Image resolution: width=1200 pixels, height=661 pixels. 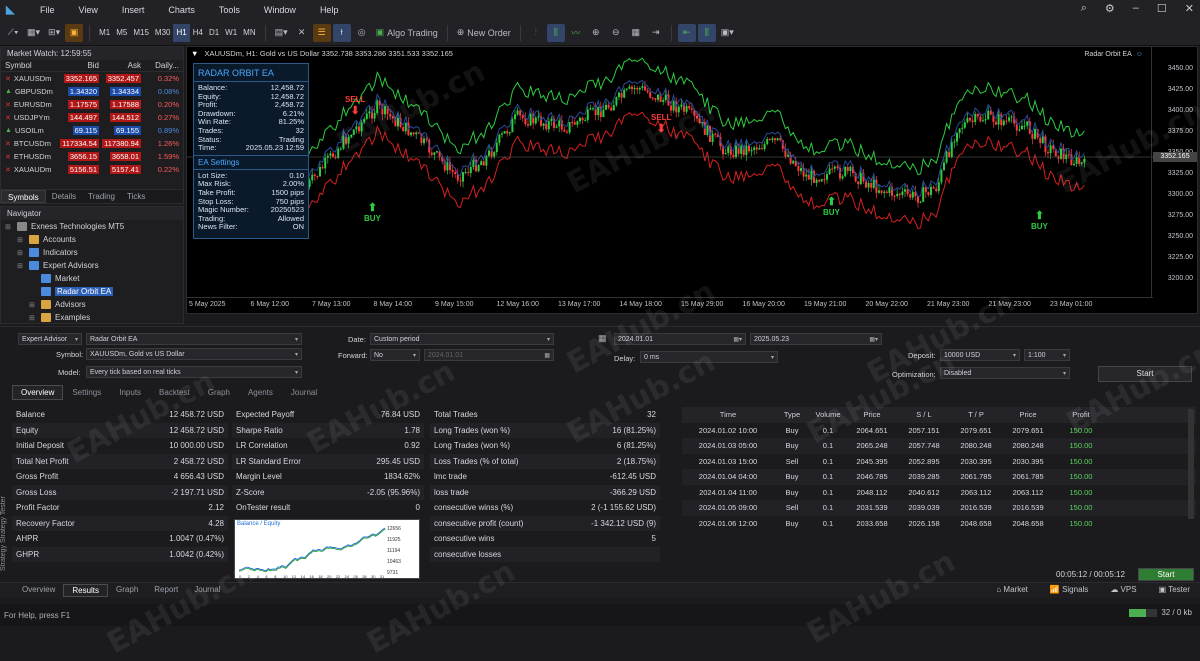 What do you see at coordinates (249, 33) in the screenshot?
I see `timeframe-mn: MN` at bounding box center [249, 33].